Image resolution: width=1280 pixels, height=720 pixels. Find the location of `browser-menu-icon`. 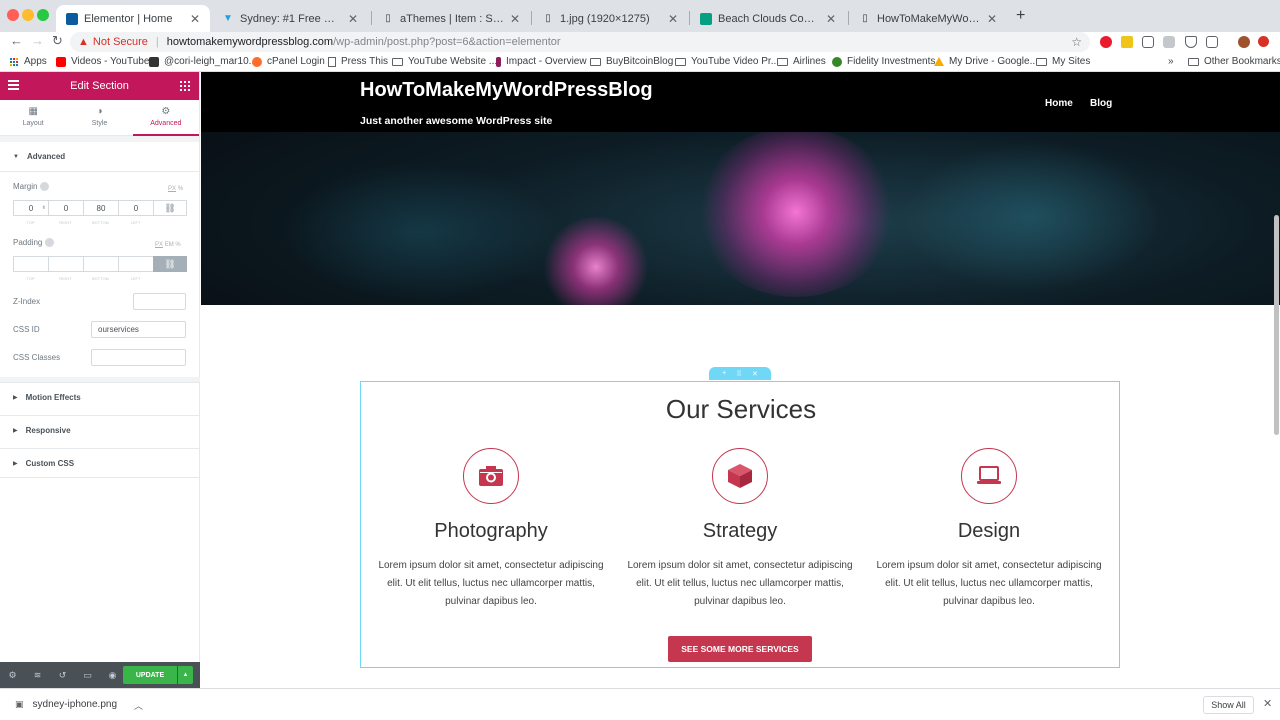

browser-menu-icon is located at coordinates (1263, 42).